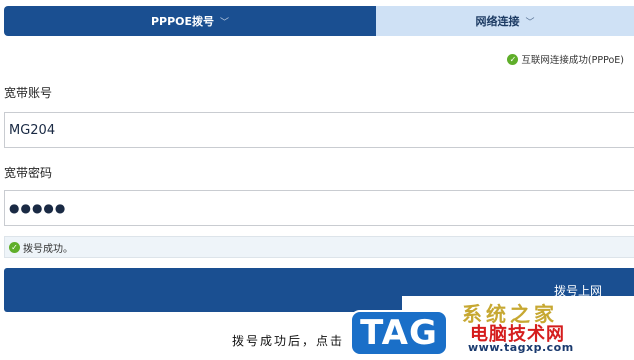 This screenshot has height=360, width=634. Describe the element at coordinates (572, 60) in the screenshot. I see `internet-connection-status-text: 互联网连接成功(PPPoE)` at that location.